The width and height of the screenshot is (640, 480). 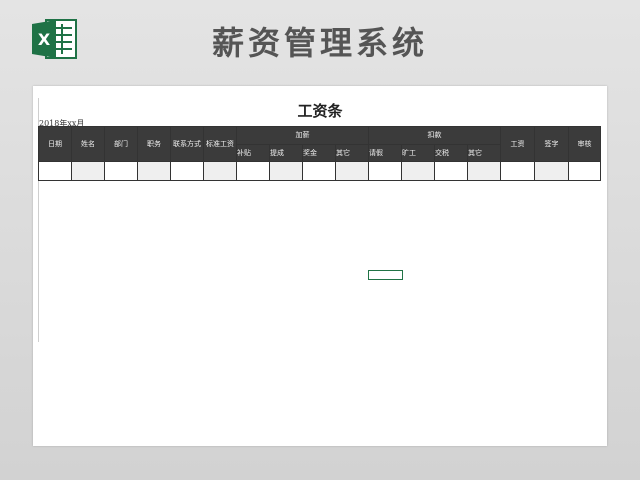 What do you see at coordinates (319, 43) in the screenshot?
I see `page-title: 薪资管理系统` at bounding box center [319, 43].